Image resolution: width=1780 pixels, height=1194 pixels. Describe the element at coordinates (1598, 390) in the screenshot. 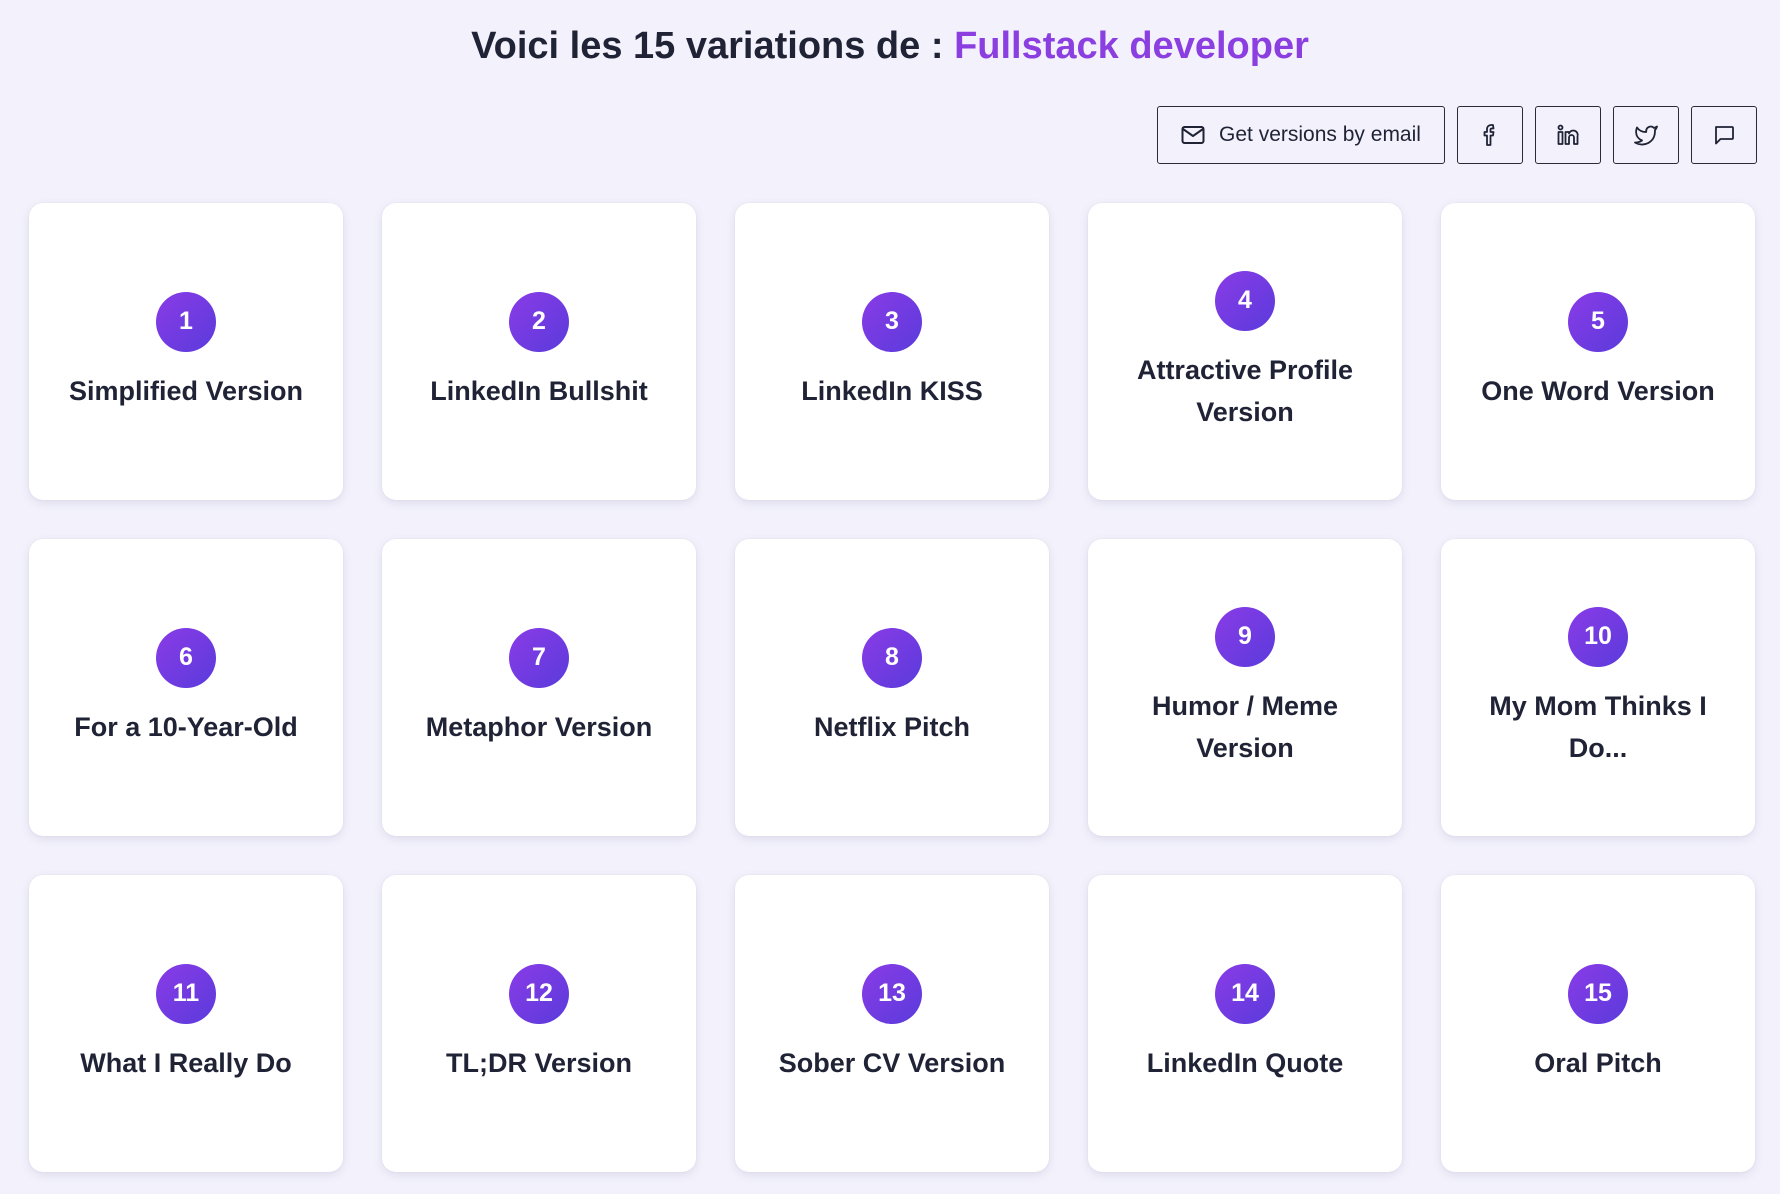

I see `variation-label: One Word Version` at that location.